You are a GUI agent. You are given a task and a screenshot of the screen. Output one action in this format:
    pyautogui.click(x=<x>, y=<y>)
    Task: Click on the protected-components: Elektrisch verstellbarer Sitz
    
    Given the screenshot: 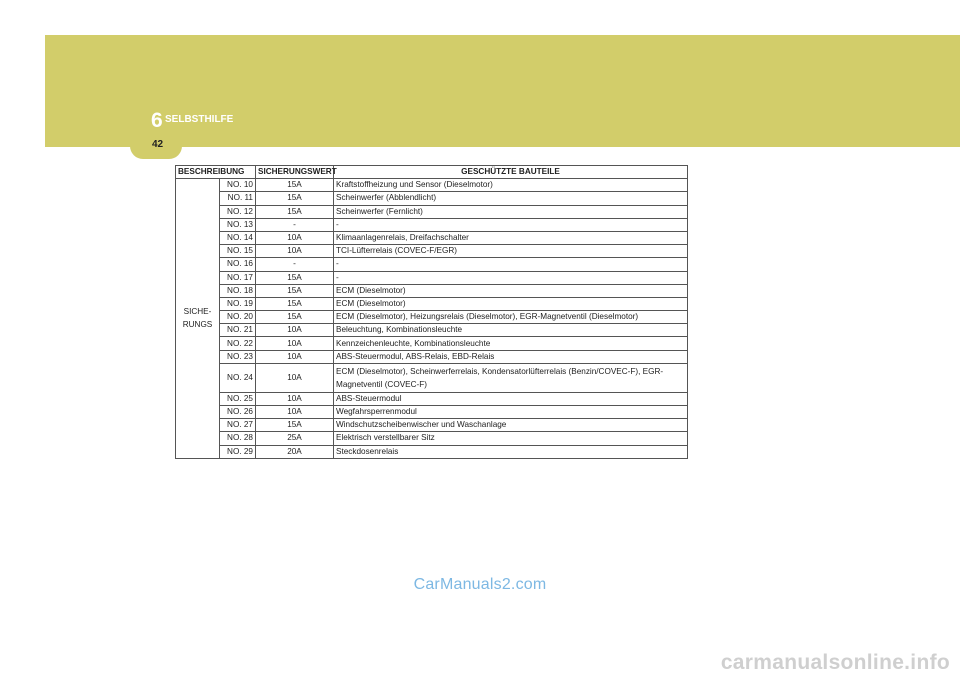 What is the action you would take?
    pyautogui.click(x=510, y=438)
    